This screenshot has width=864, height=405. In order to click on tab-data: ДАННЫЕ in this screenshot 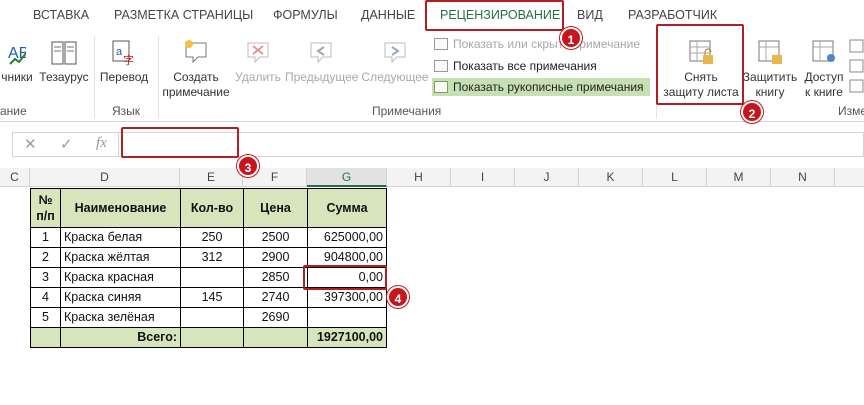, I will do `click(388, 15)`.